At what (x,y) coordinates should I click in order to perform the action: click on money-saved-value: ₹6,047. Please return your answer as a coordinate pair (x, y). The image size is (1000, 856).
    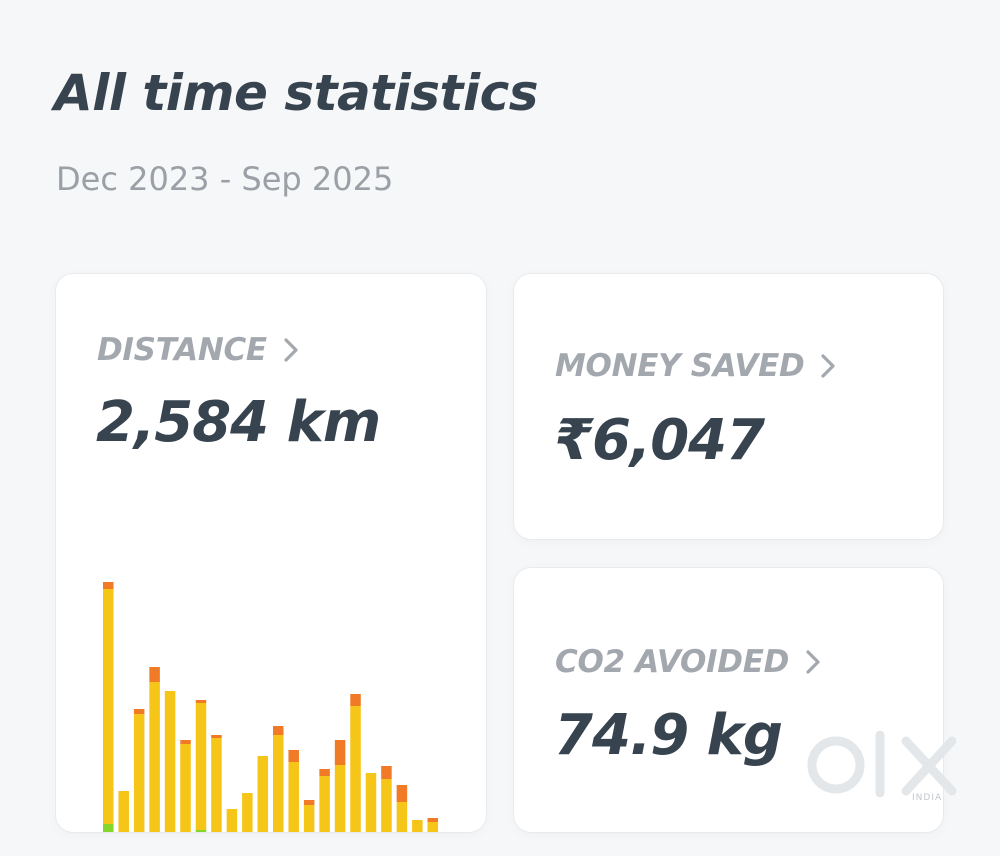
    Looking at the image, I should click on (659, 440).